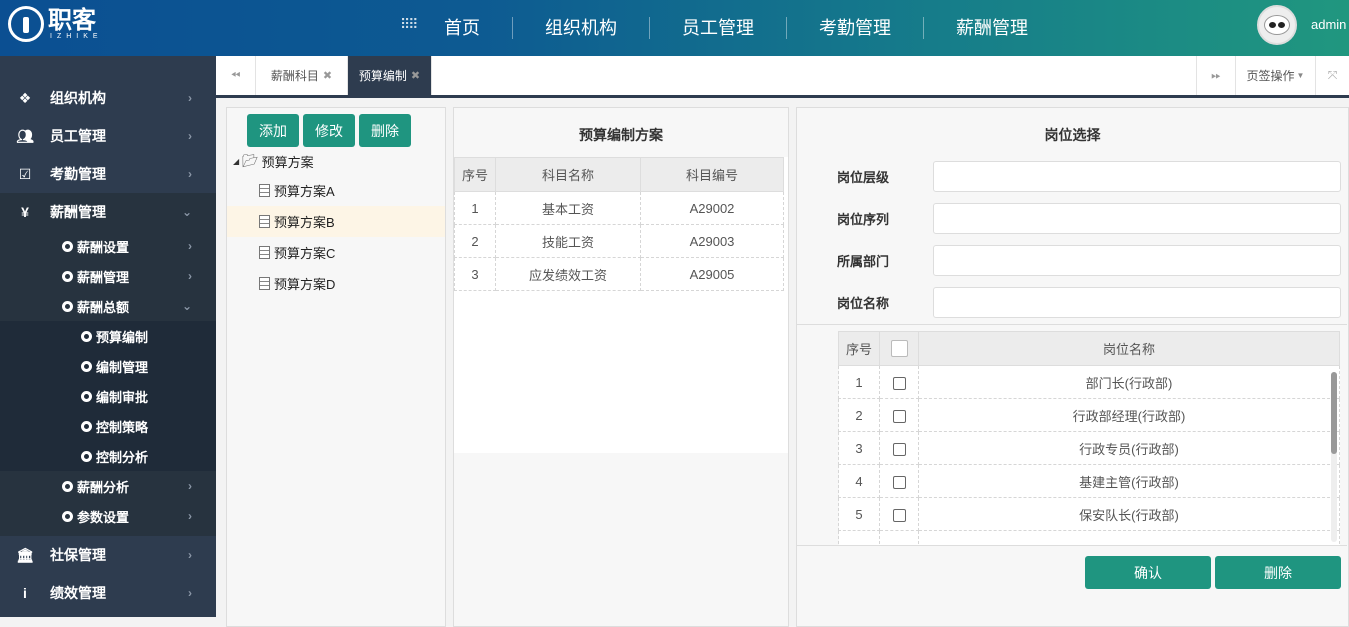 The image size is (1349, 627). What do you see at coordinates (236, 161) in the screenshot?
I see `caret-expanded-icon: ◢` at bounding box center [236, 161].